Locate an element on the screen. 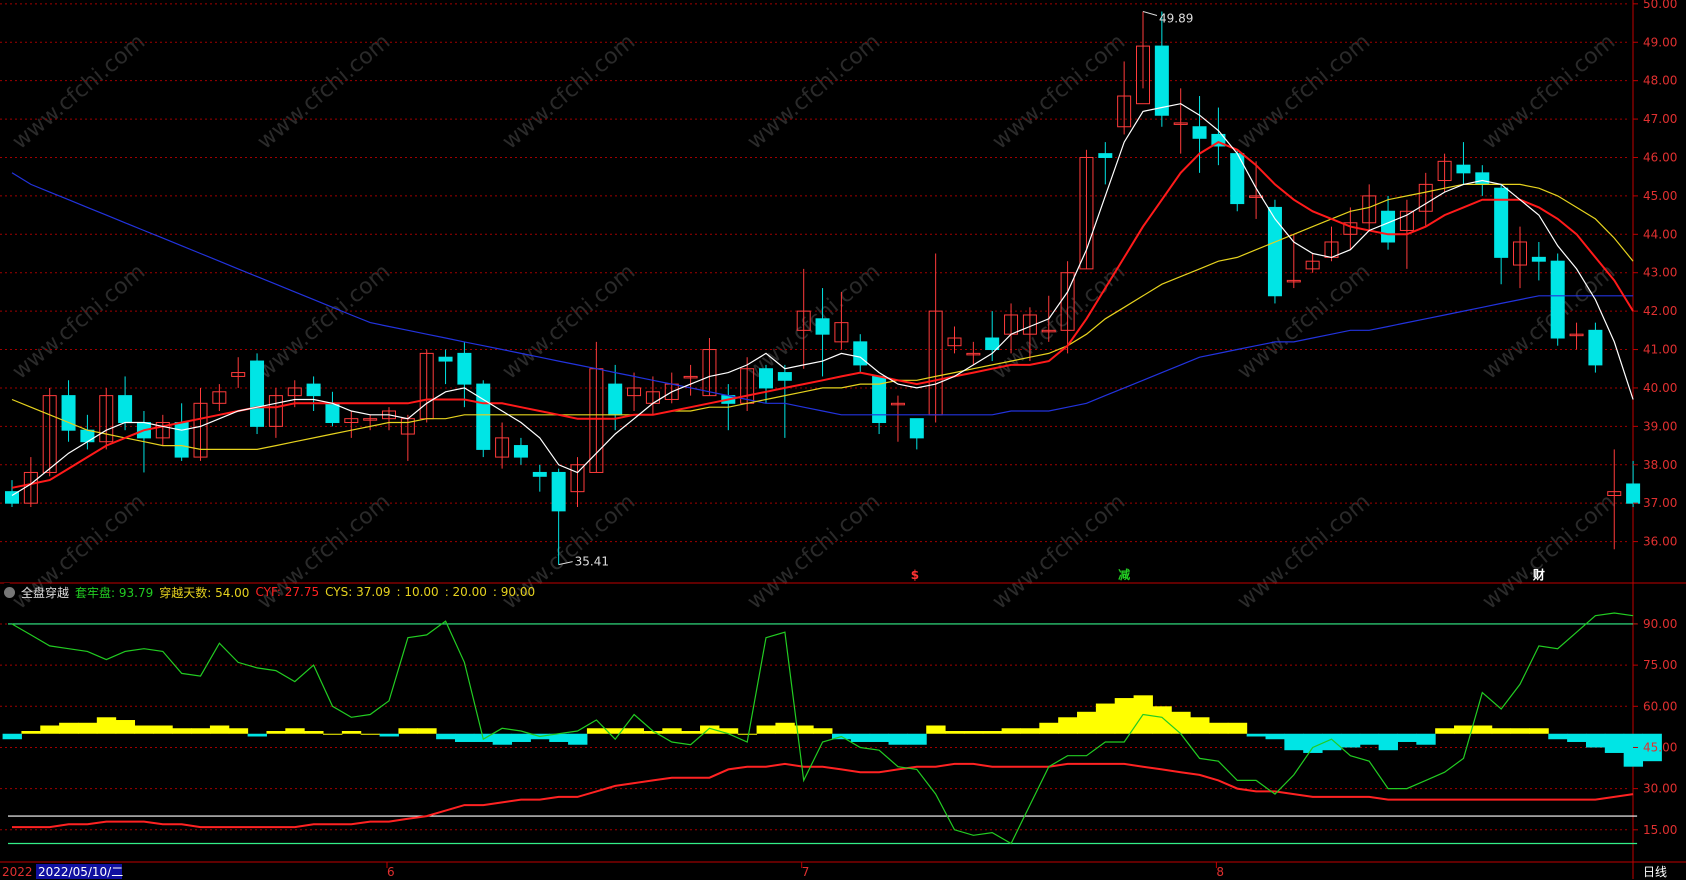  event-marker: $ is located at coordinates (915, 575).